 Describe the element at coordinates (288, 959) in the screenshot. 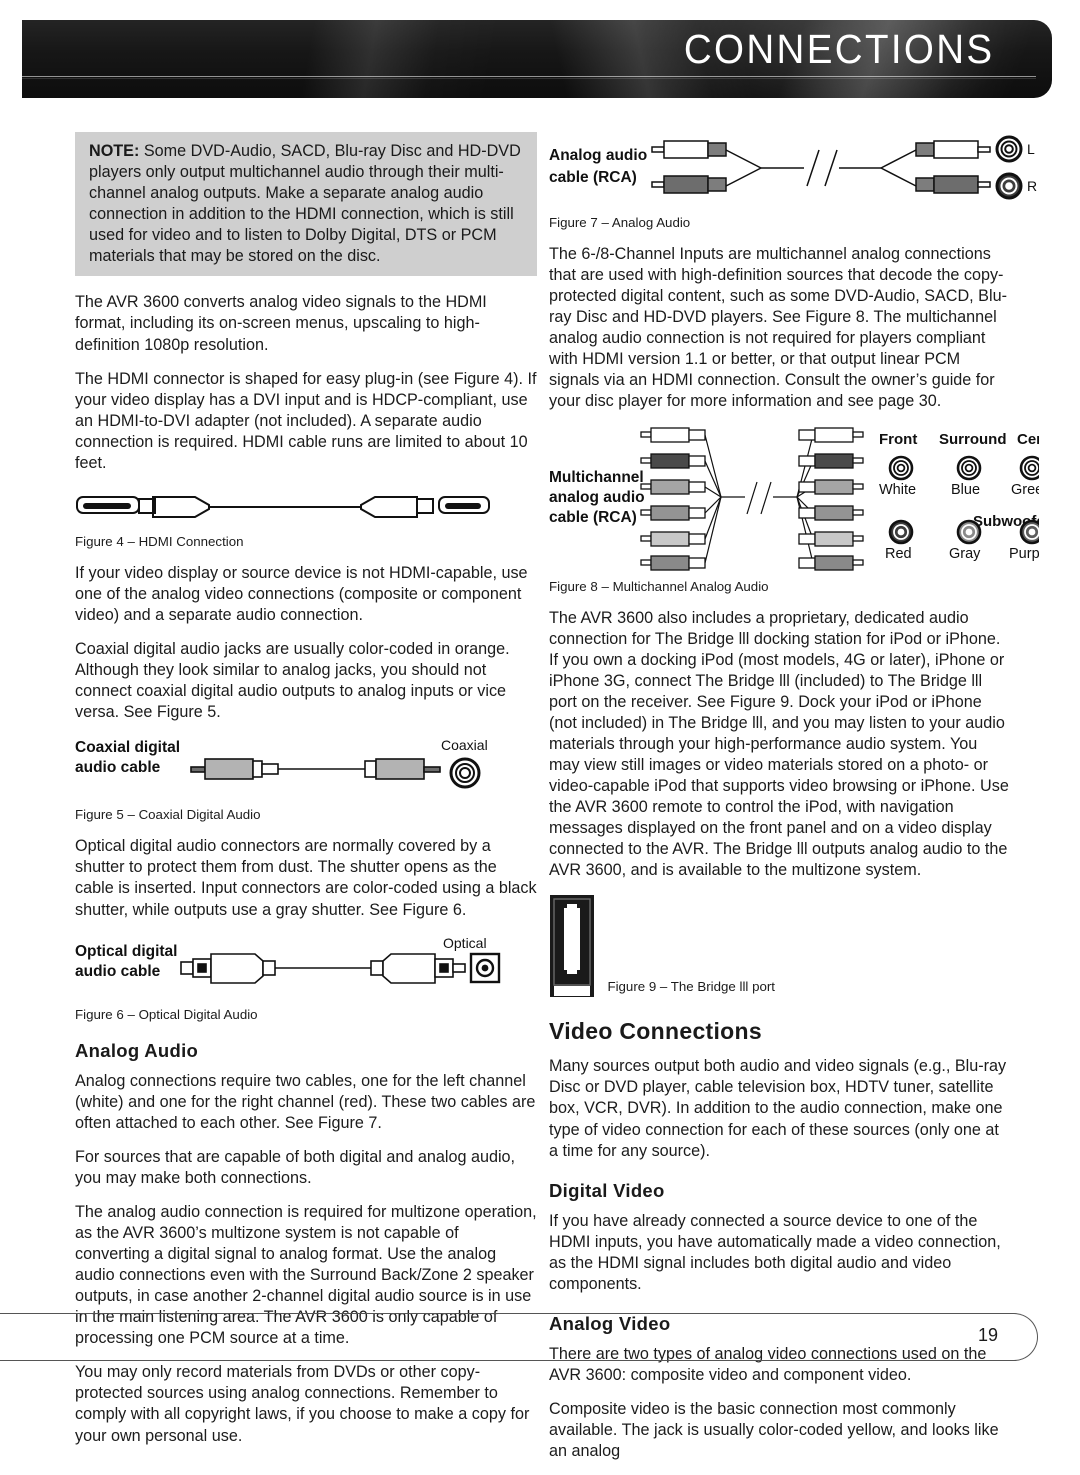

I see `optical-cable-diagram: Optical digital audio cable Optical` at that location.